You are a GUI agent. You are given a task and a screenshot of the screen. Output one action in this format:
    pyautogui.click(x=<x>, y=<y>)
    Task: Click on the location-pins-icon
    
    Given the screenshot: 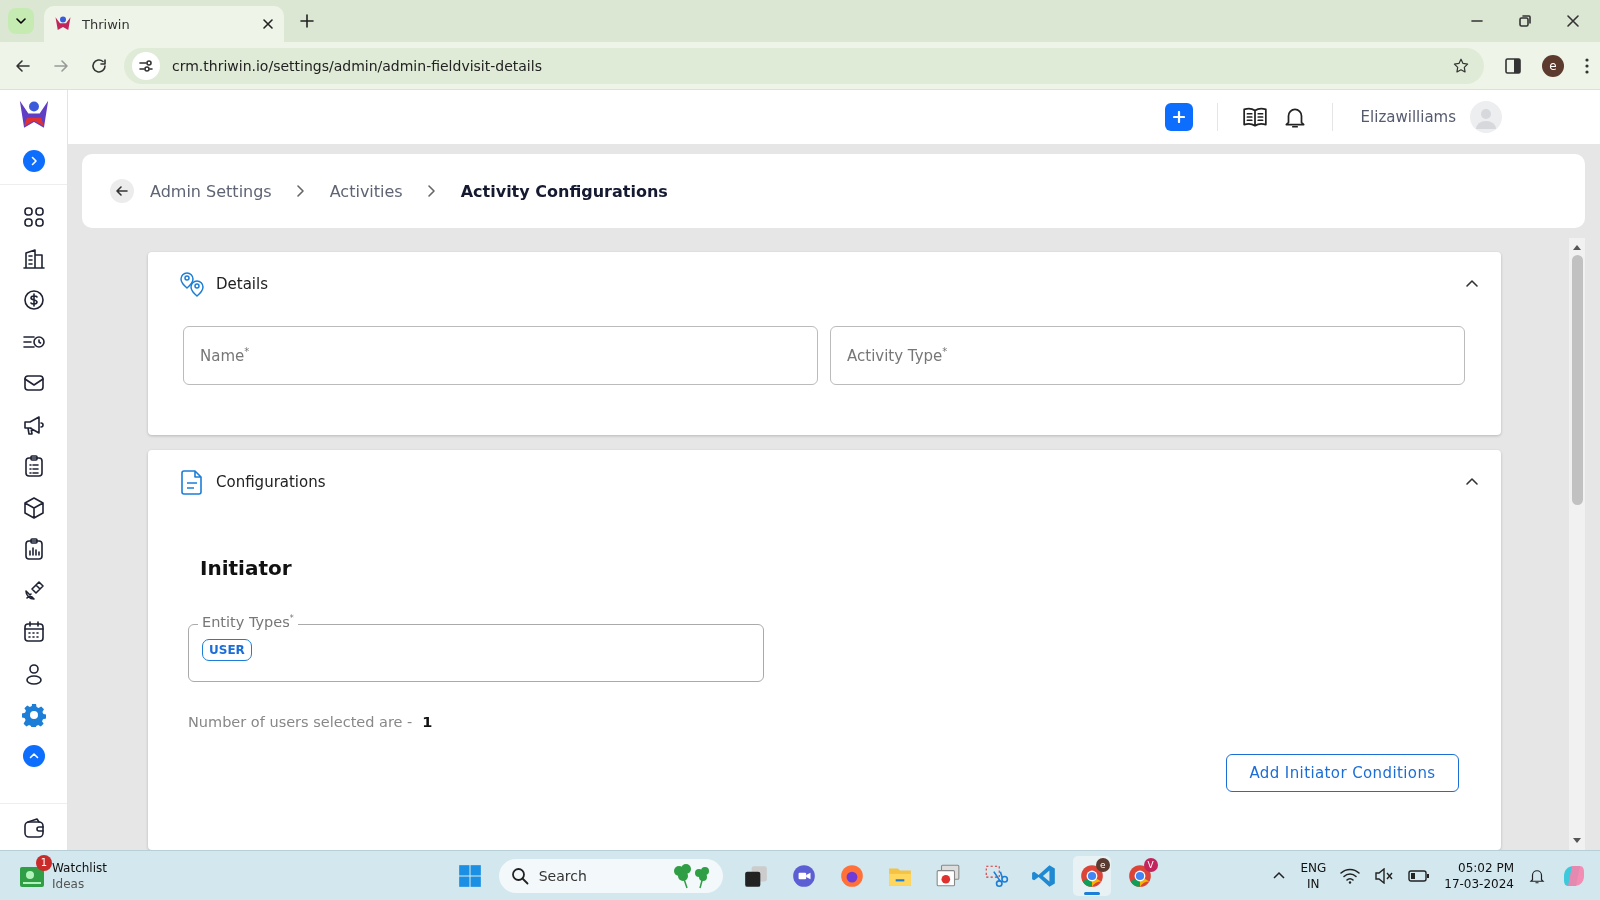 What is the action you would take?
    pyautogui.click(x=192, y=284)
    